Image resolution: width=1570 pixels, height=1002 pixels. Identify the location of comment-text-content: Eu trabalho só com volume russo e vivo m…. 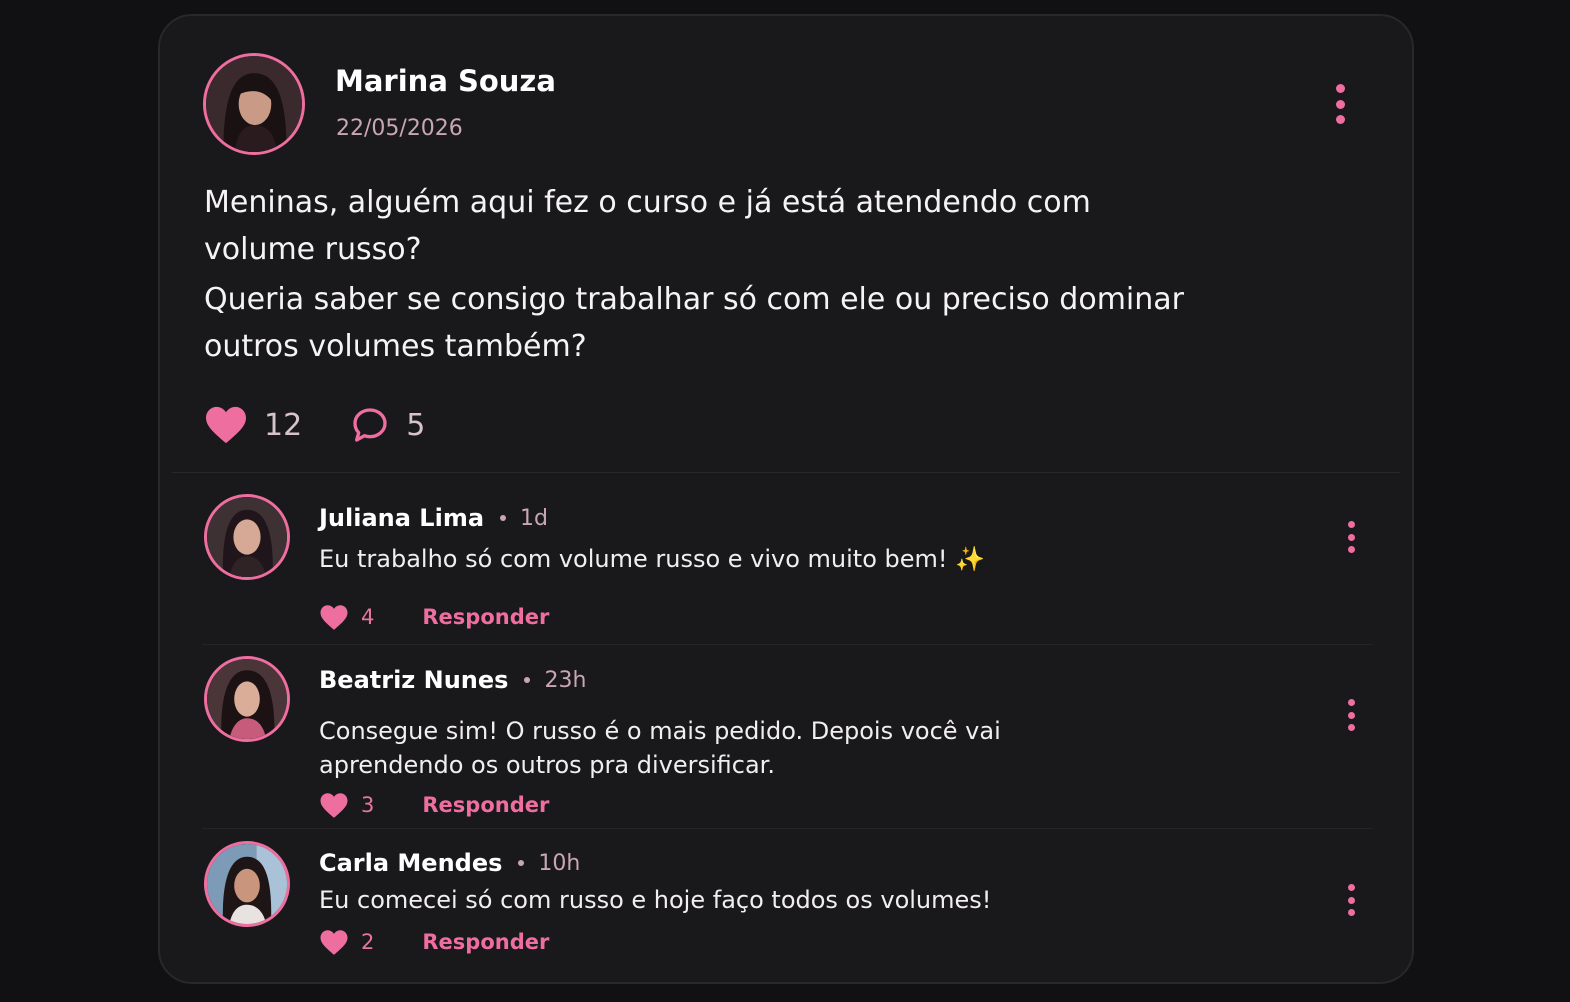
(633, 559).